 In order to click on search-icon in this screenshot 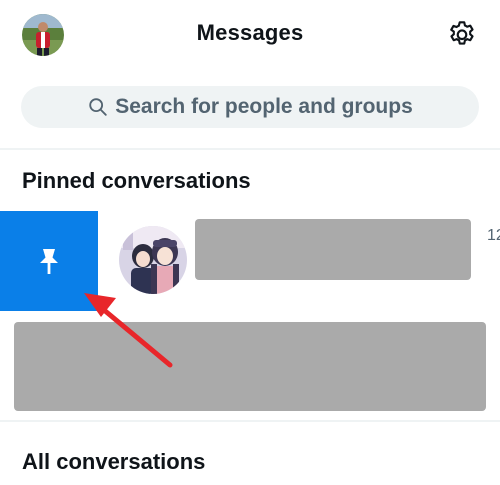, I will do `click(98, 107)`.